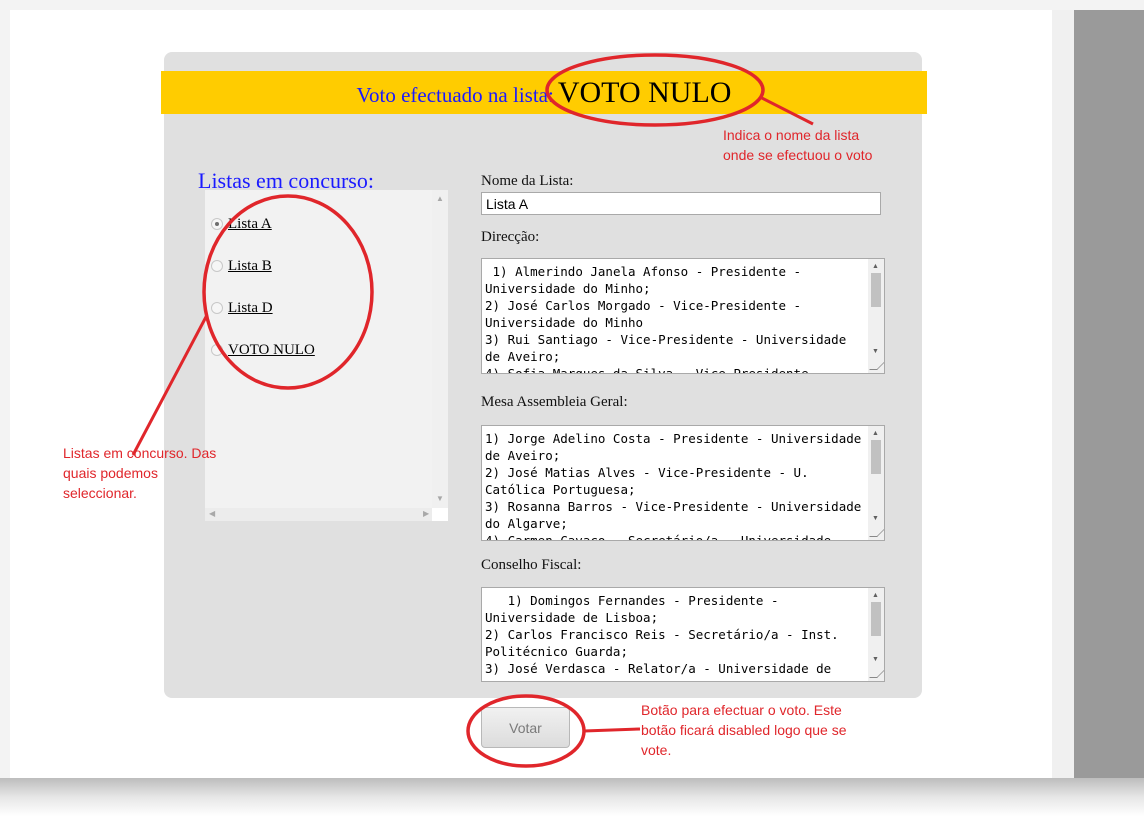 The image size is (1144, 816). I want to click on scrollbar-corner, so click(440, 514).